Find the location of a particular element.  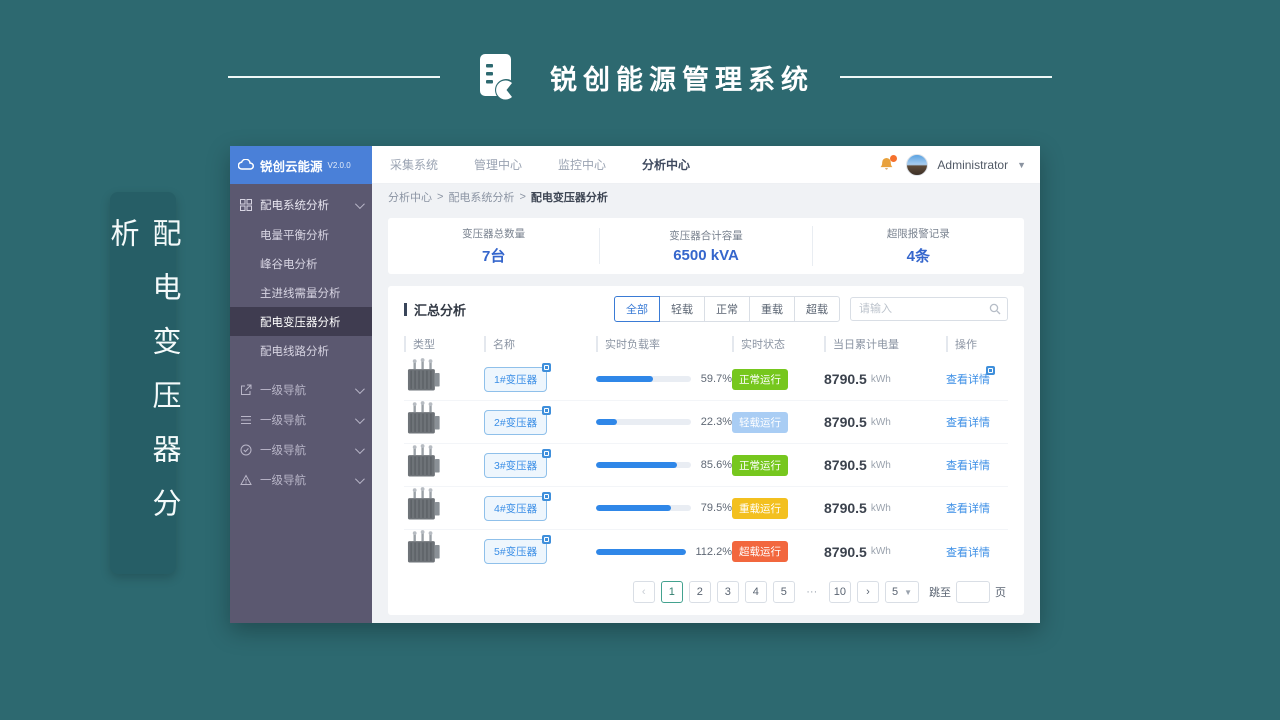

next-page-button: › is located at coordinates (868, 592).